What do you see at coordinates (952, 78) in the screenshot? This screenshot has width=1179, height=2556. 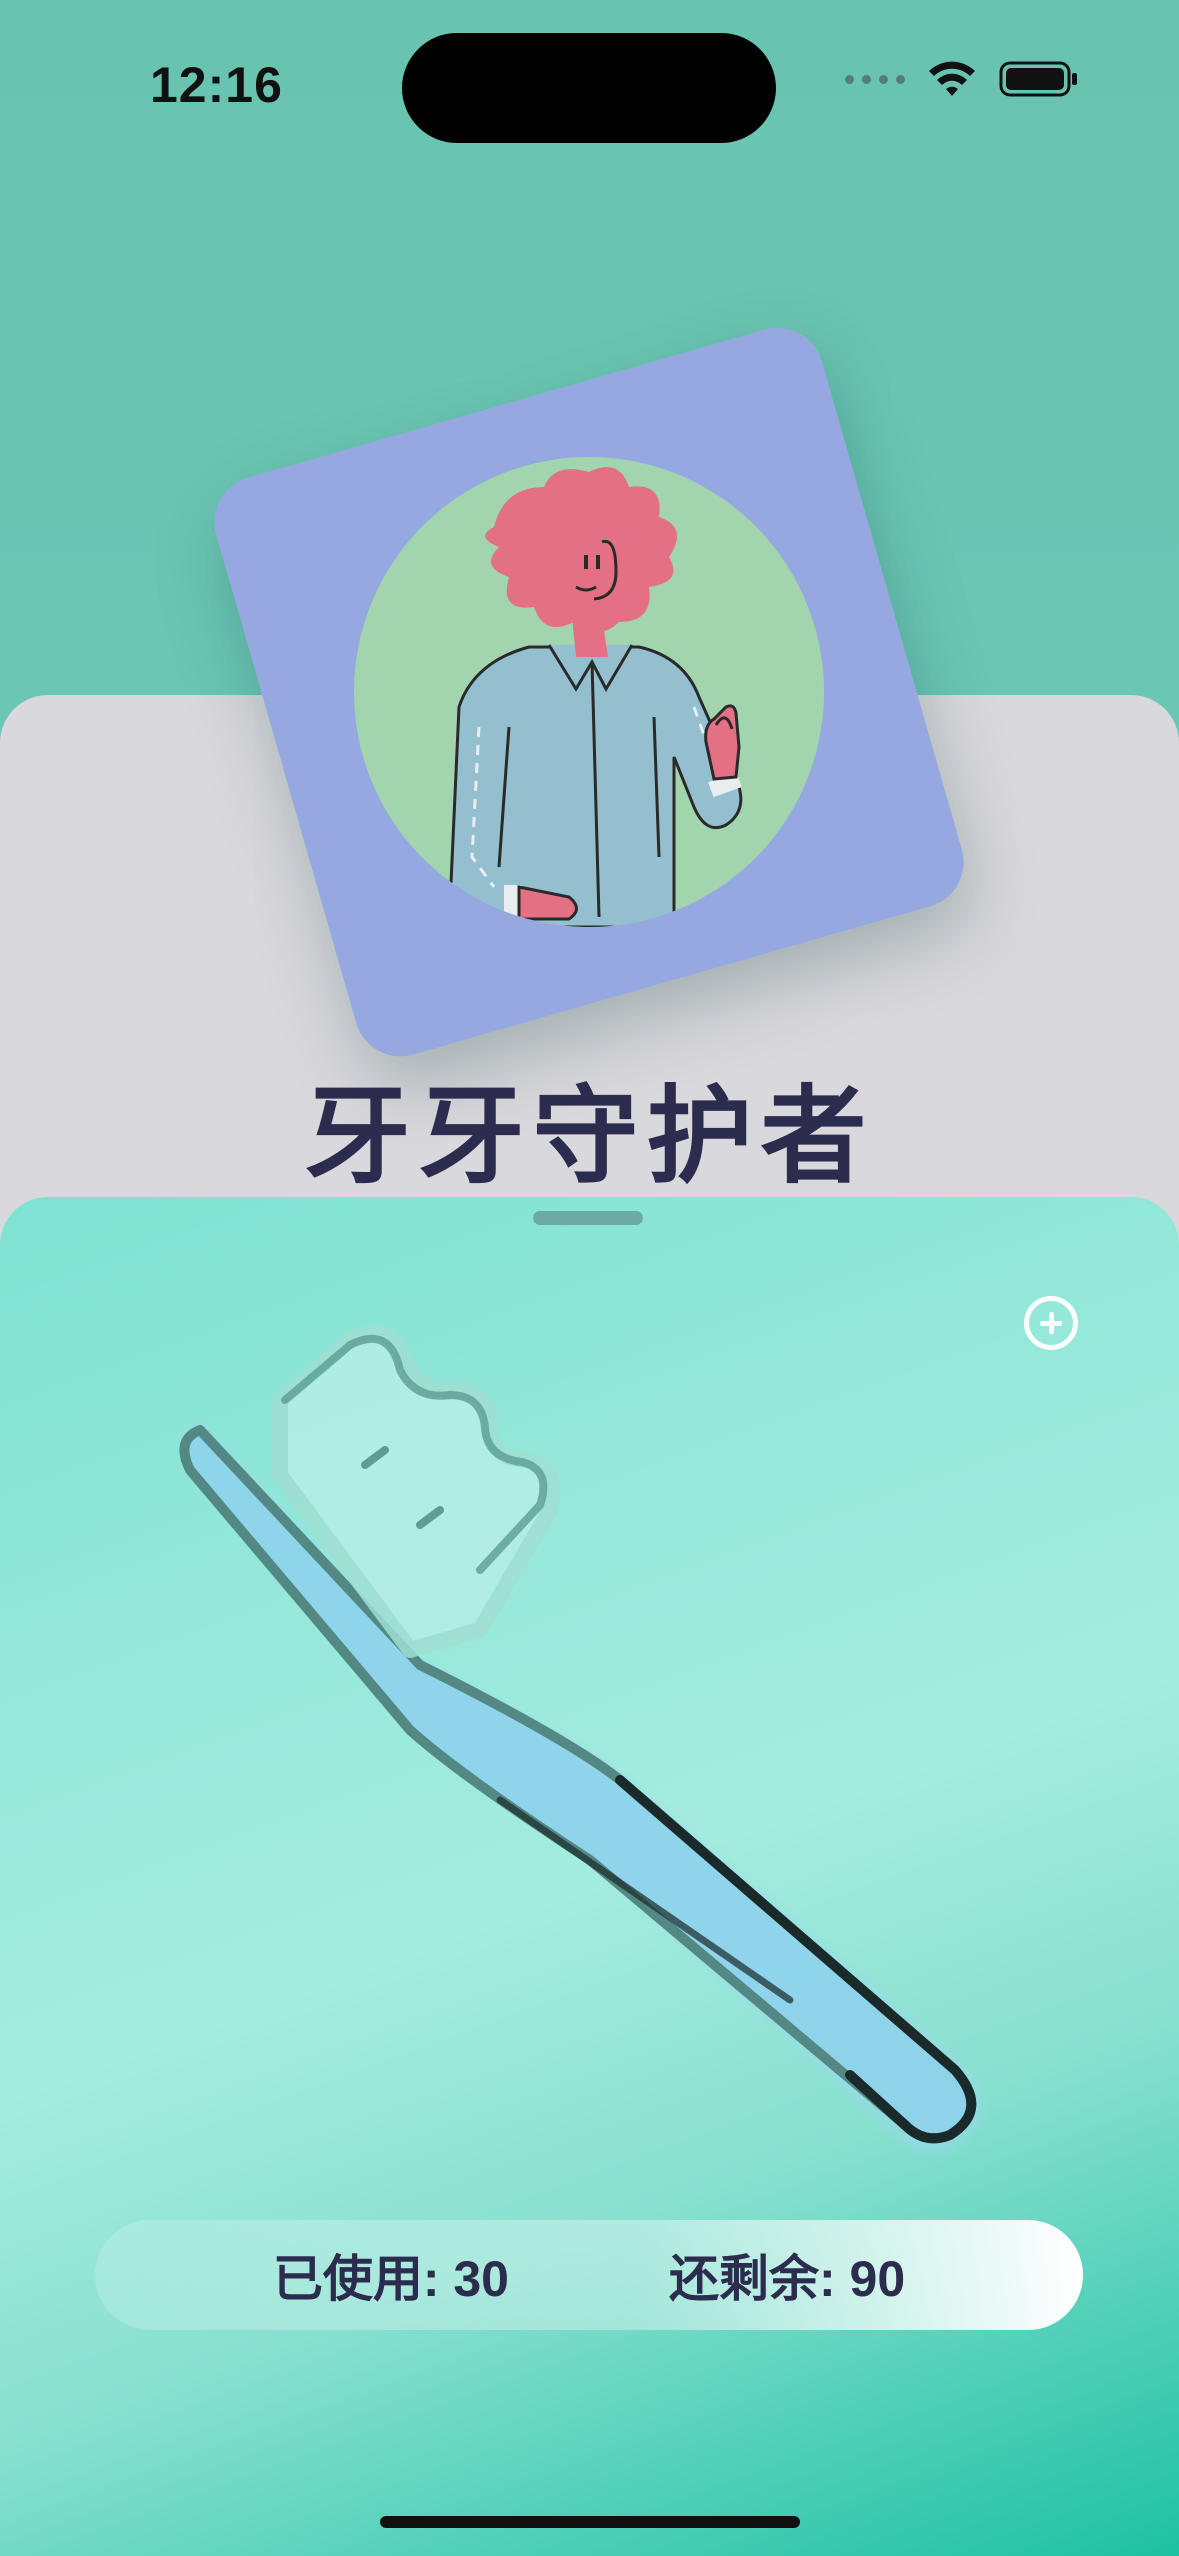 I see `wifi-icon` at bounding box center [952, 78].